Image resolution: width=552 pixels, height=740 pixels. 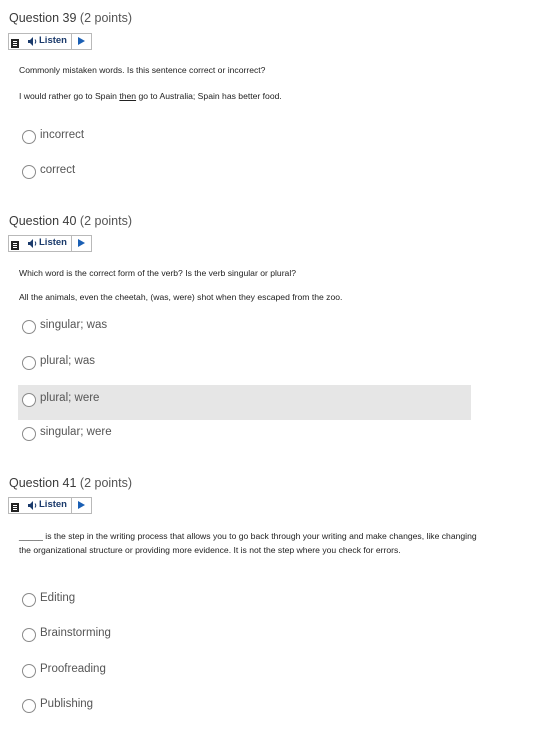 What do you see at coordinates (244, 327) in the screenshot?
I see `answer-option: singular; was` at bounding box center [244, 327].